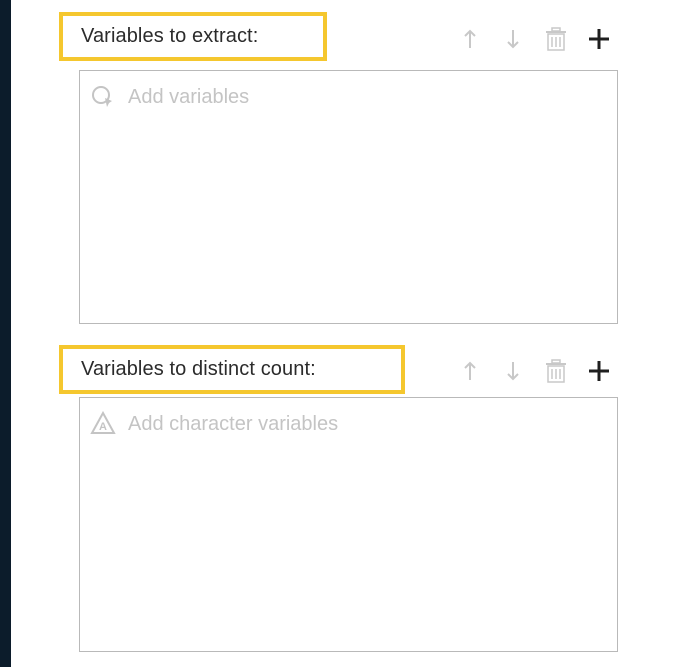 The width and height of the screenshot is (684, 667). Describe the element at coordinates (233, 423) in the screenshot. I see `distinct-count-placeholder-text: Add character variables` at that location.